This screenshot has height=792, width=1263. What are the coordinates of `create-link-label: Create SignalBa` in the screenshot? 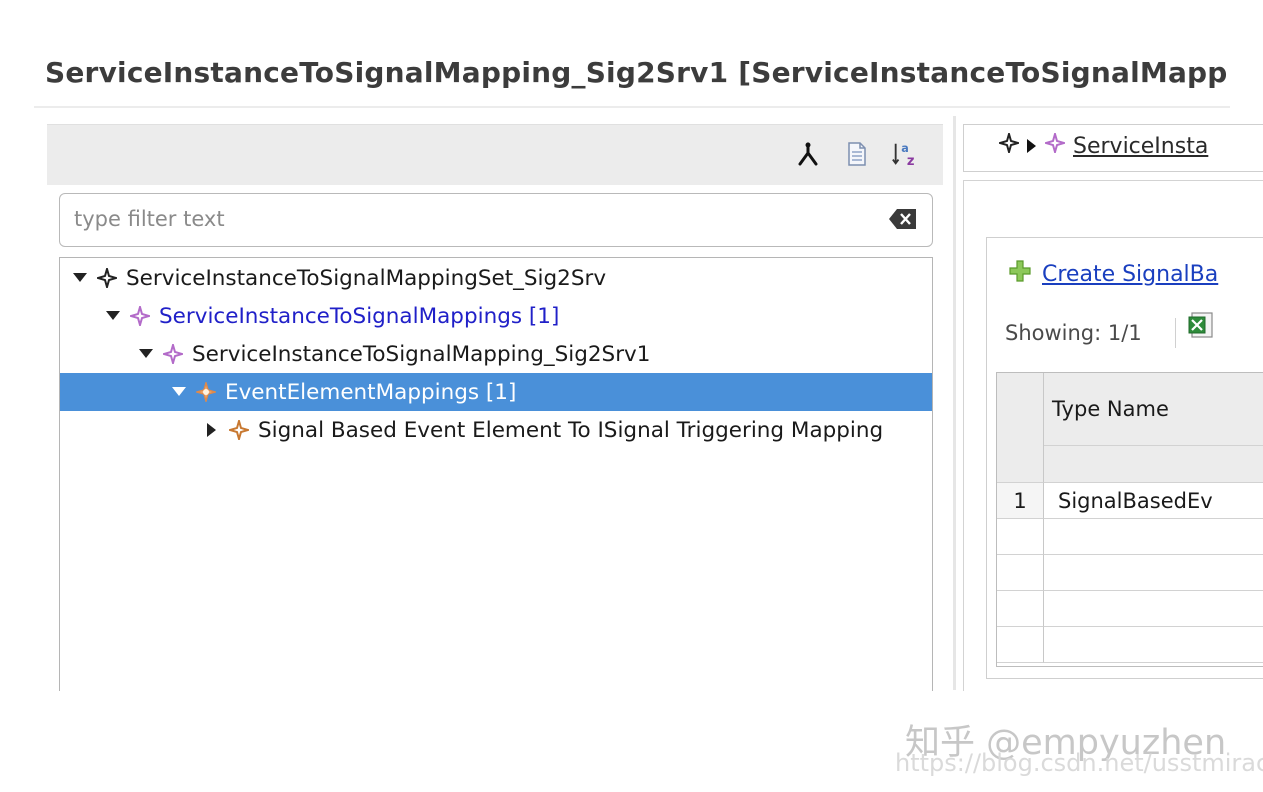 It's located at (1130, 274).